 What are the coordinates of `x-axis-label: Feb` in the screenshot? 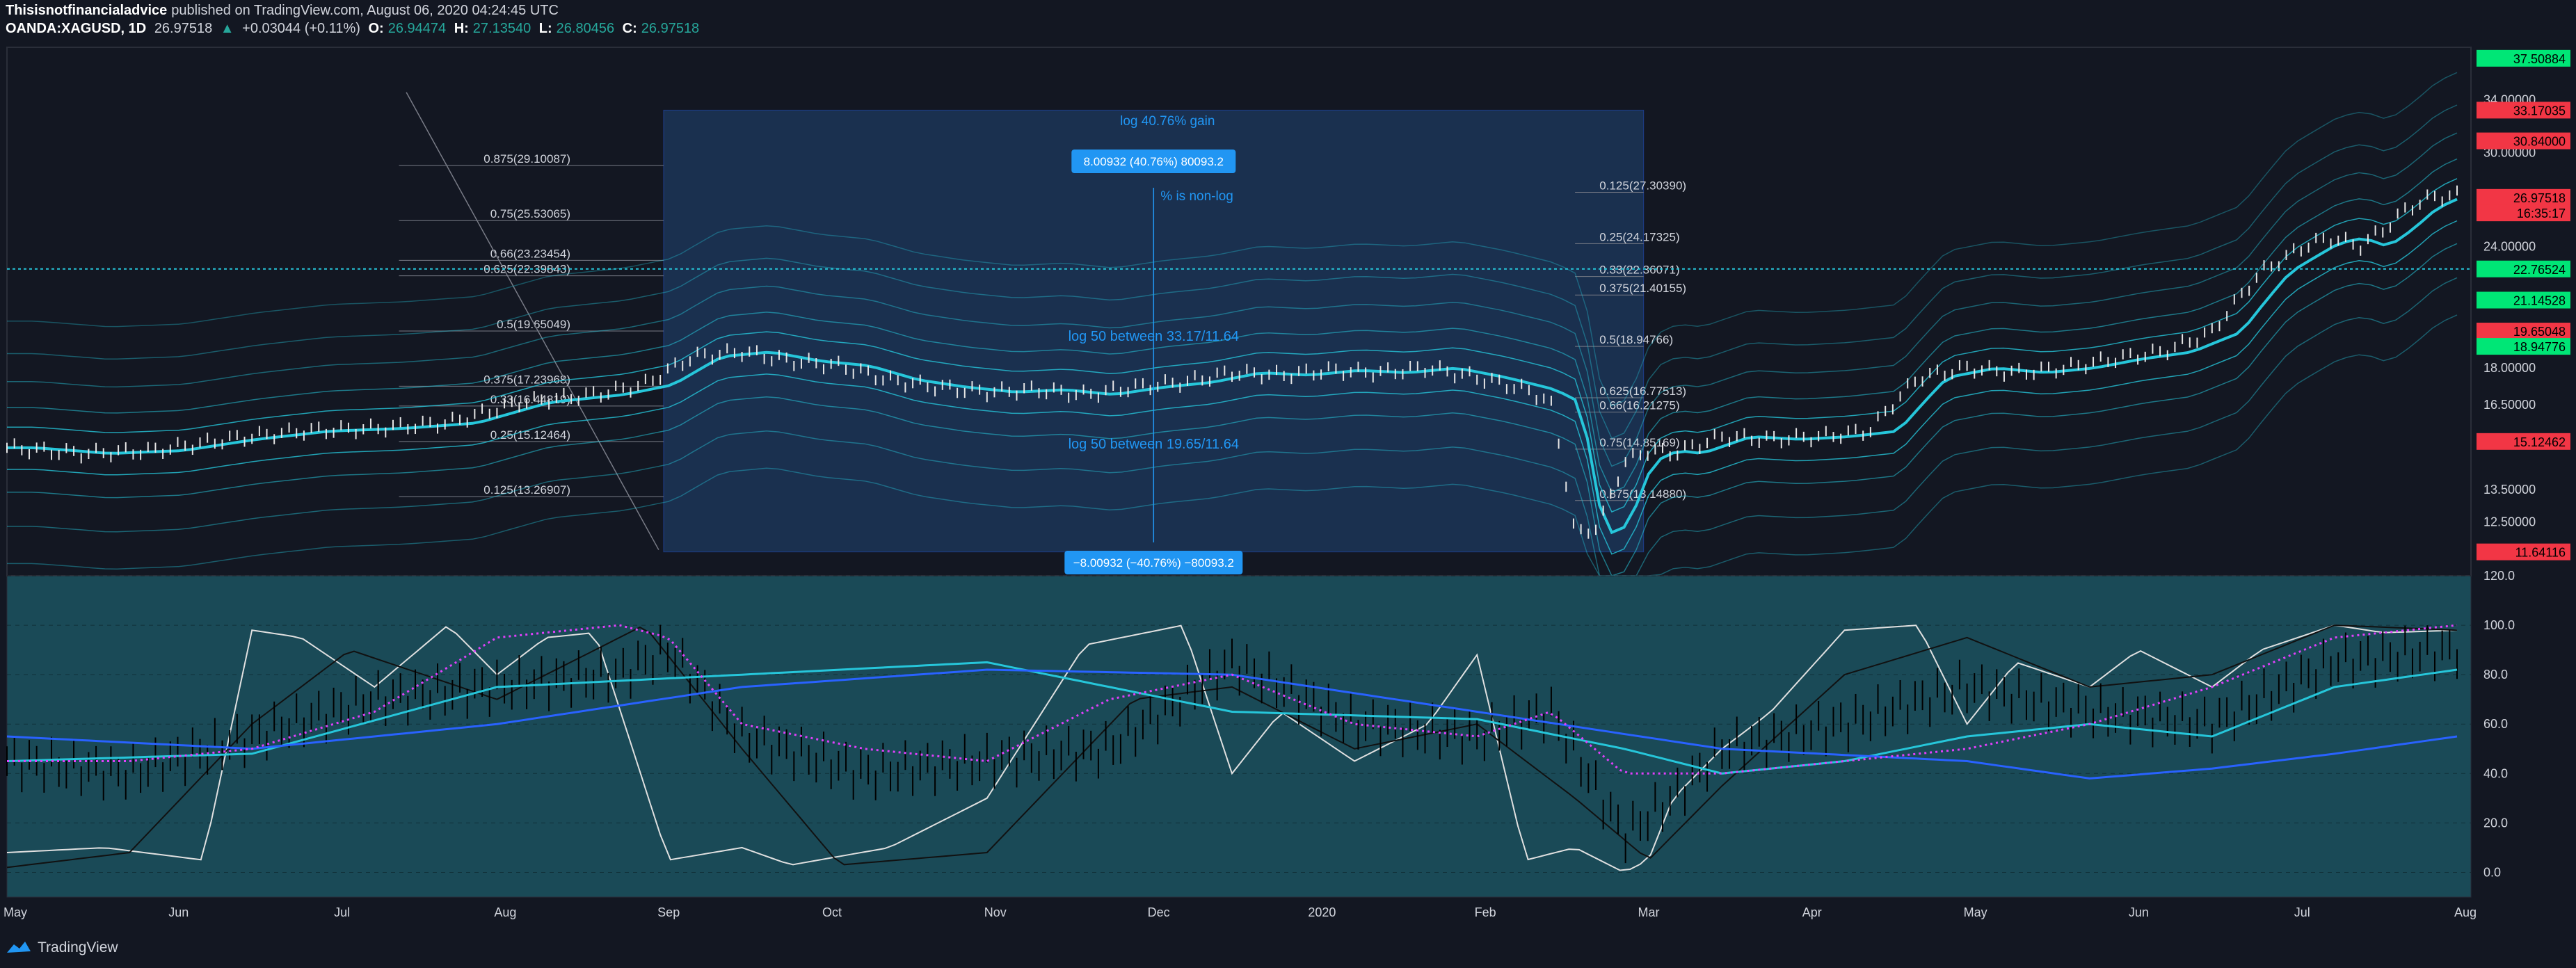 It's located at (1485, 912).